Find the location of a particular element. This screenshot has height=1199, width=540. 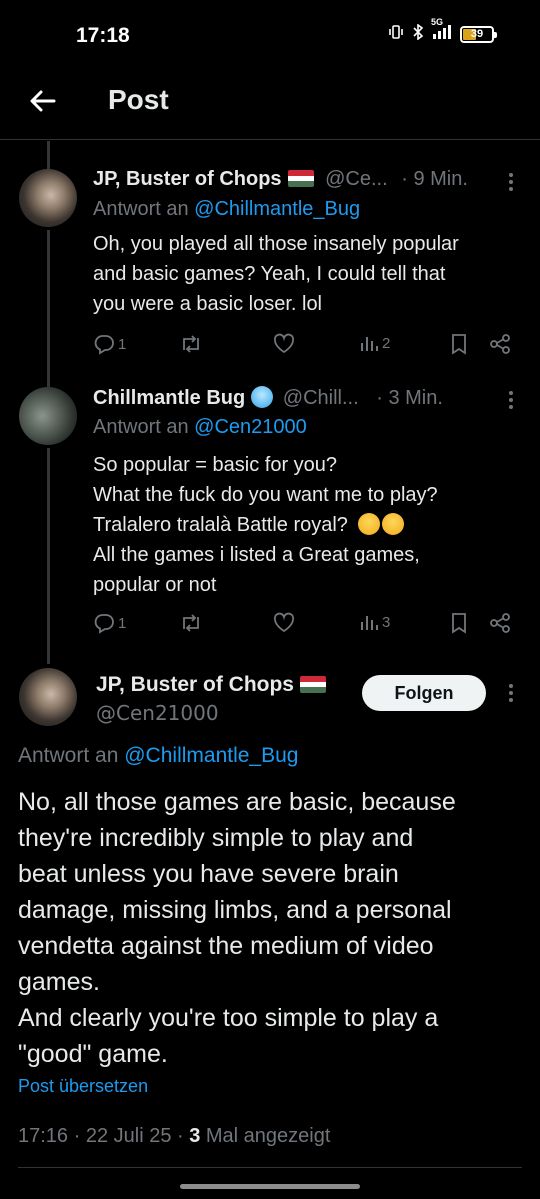

text-line: vendetta against the medium of video is located at coordinates (226, 946).